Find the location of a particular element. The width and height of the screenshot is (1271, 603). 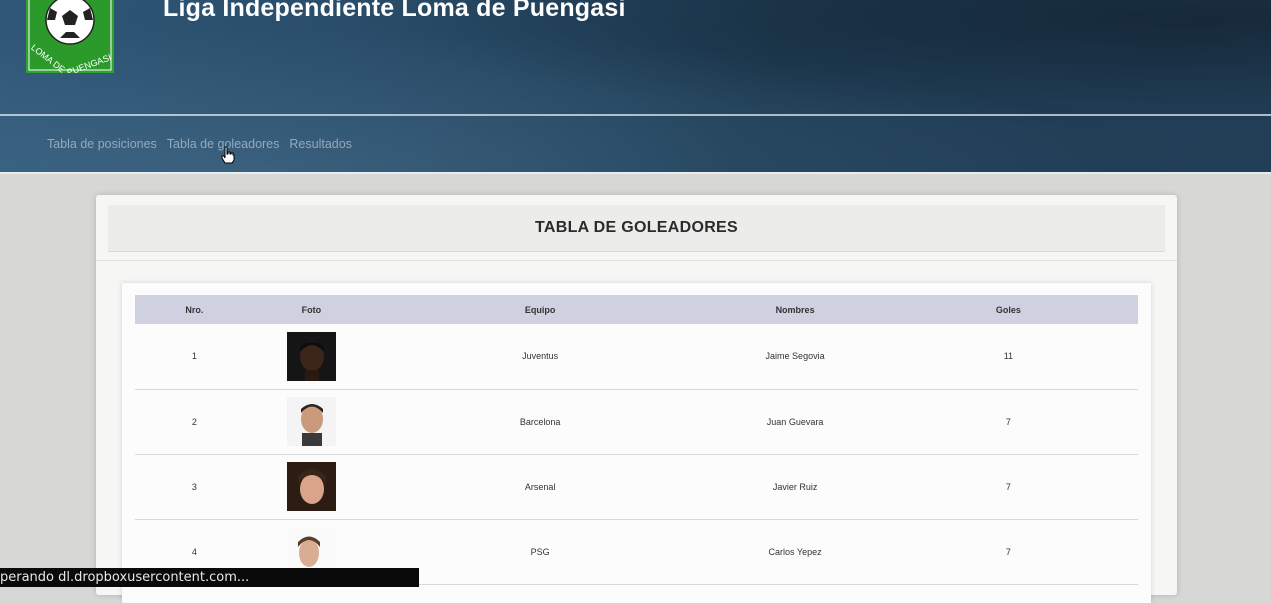

cell-nro: 1 is located at coordinates (194, 356).